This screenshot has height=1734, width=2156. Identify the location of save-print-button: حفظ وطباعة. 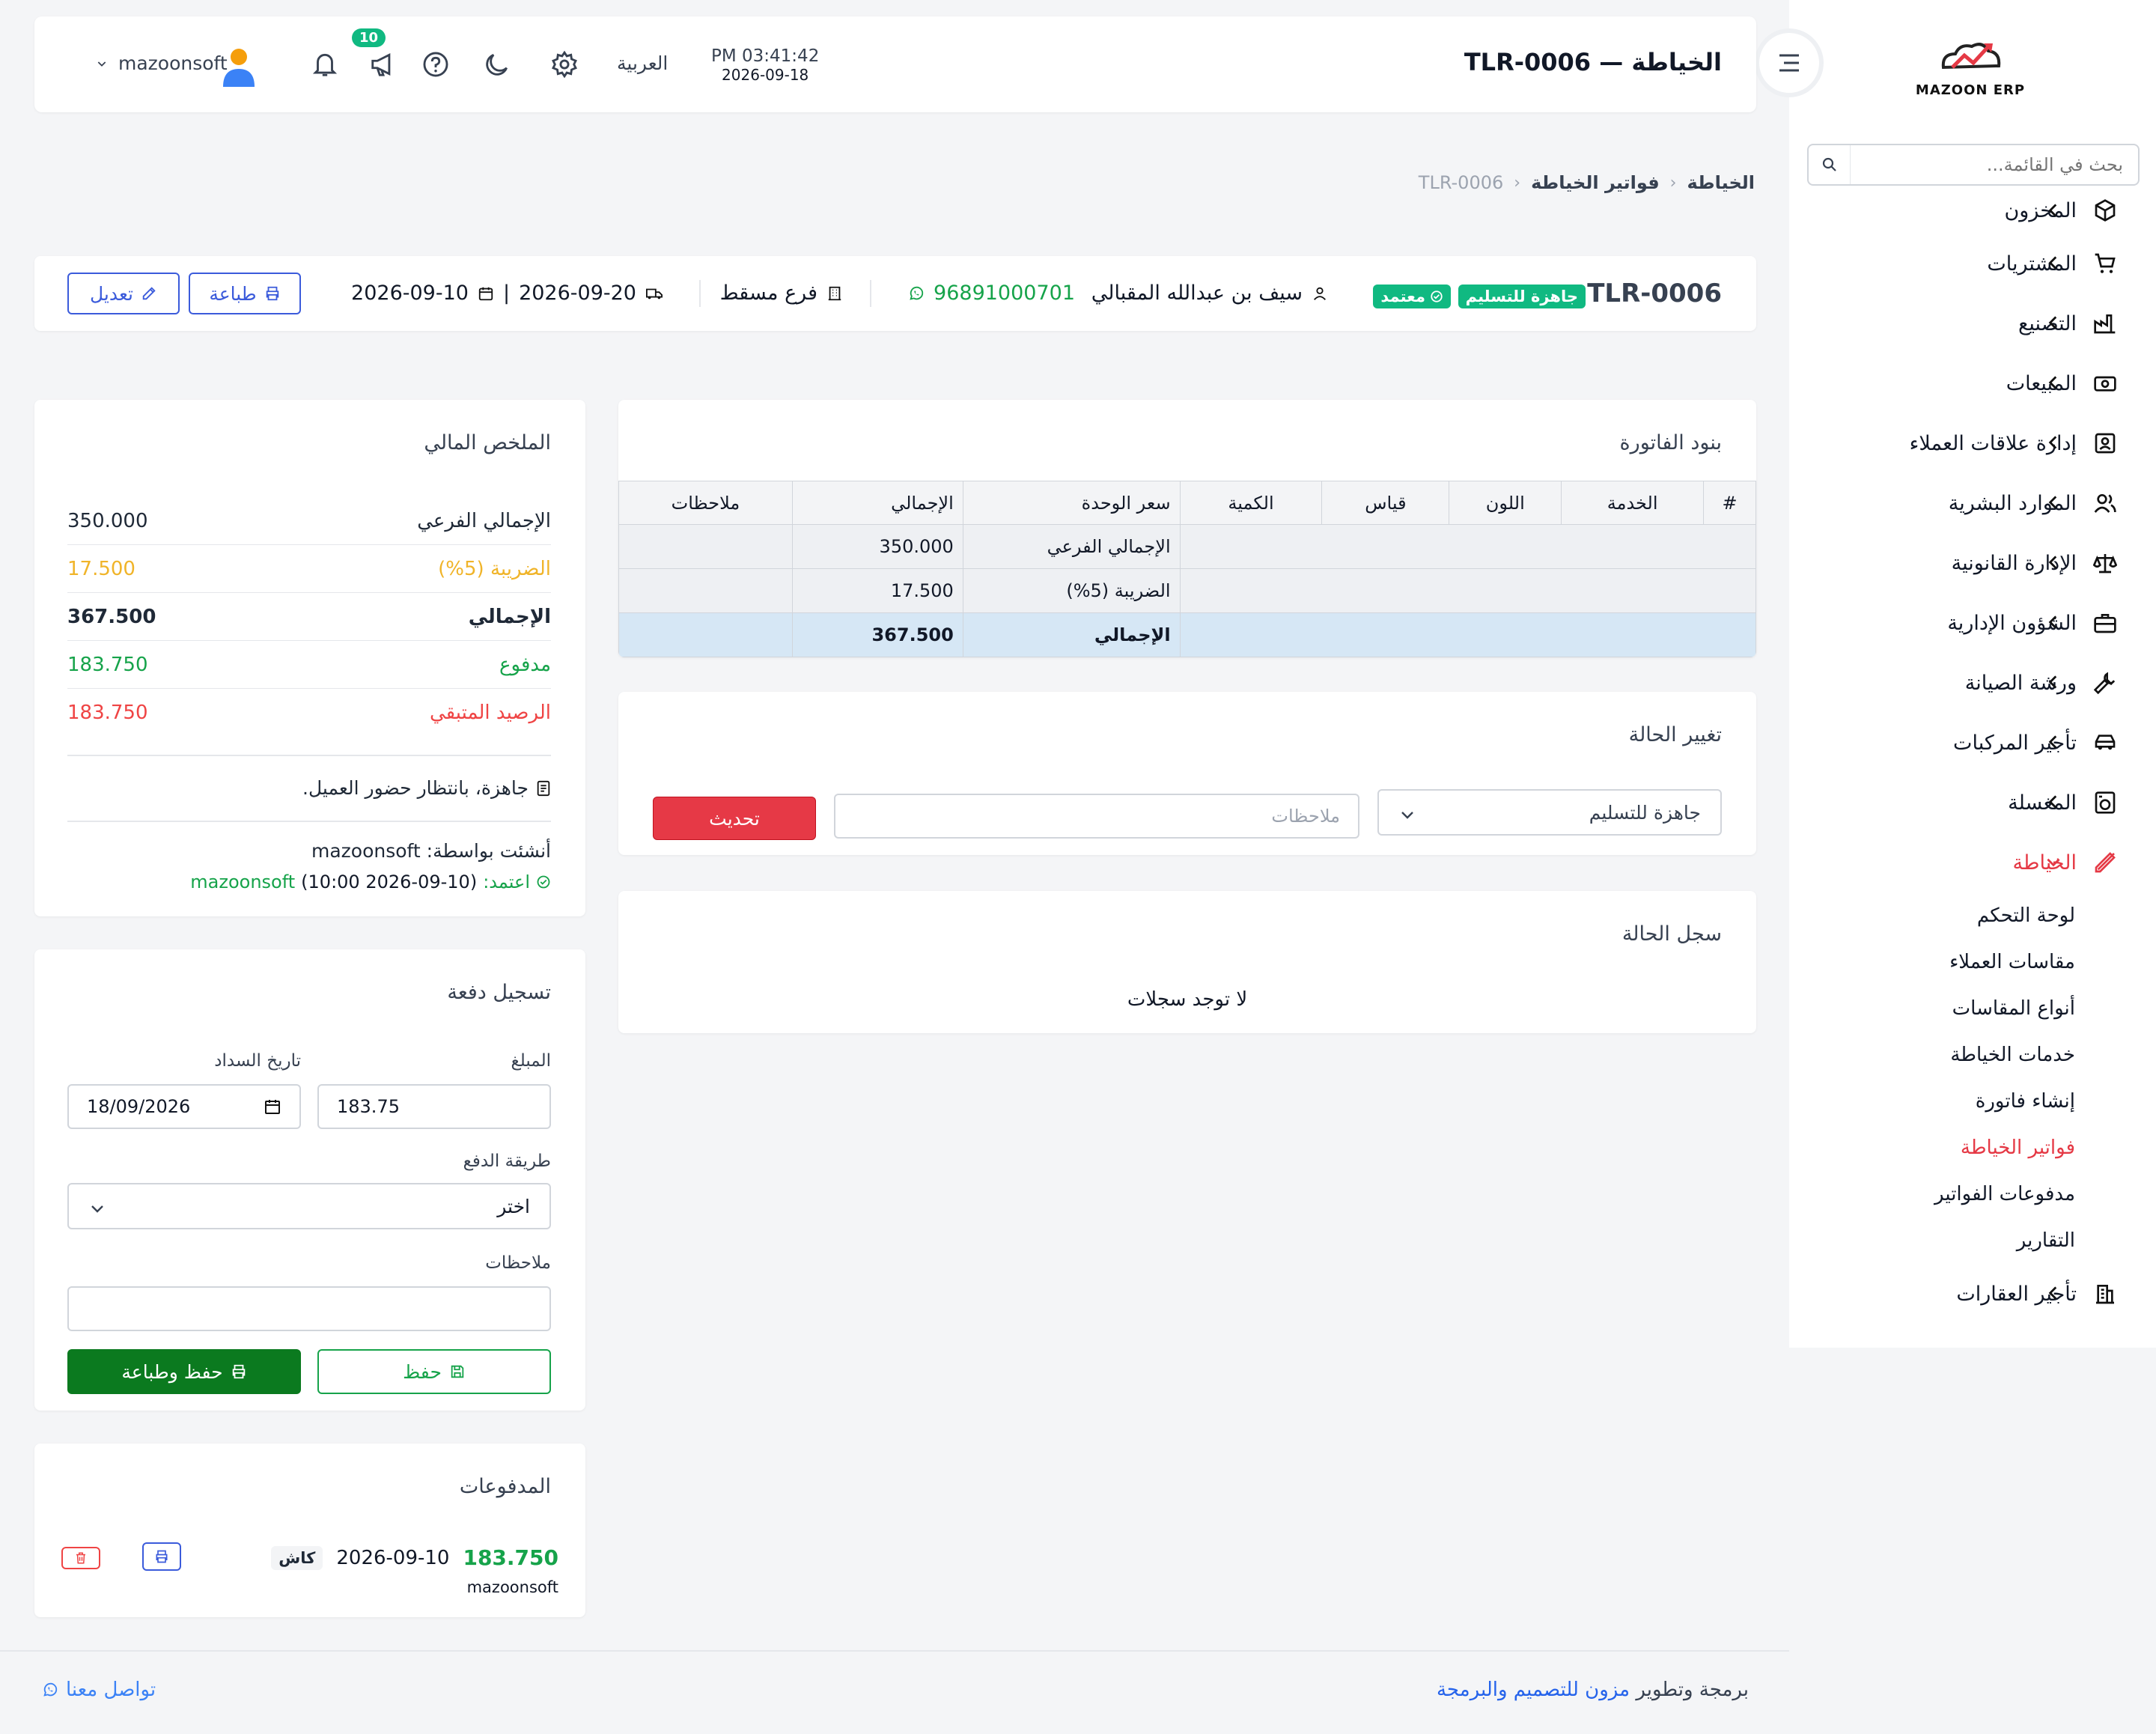
(184, 1371).